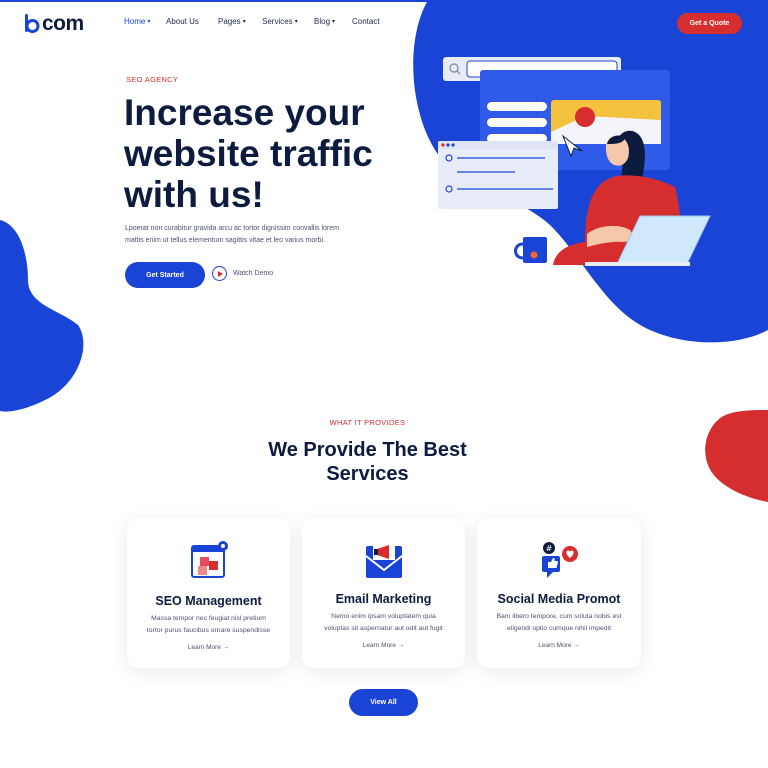 Image resolution: width=768 pixels, height=768 pixels. What do you see at coordinates (209, 559) in the screenshot?
I see `seo-cubes-icon` at bounding box center [209, 559].